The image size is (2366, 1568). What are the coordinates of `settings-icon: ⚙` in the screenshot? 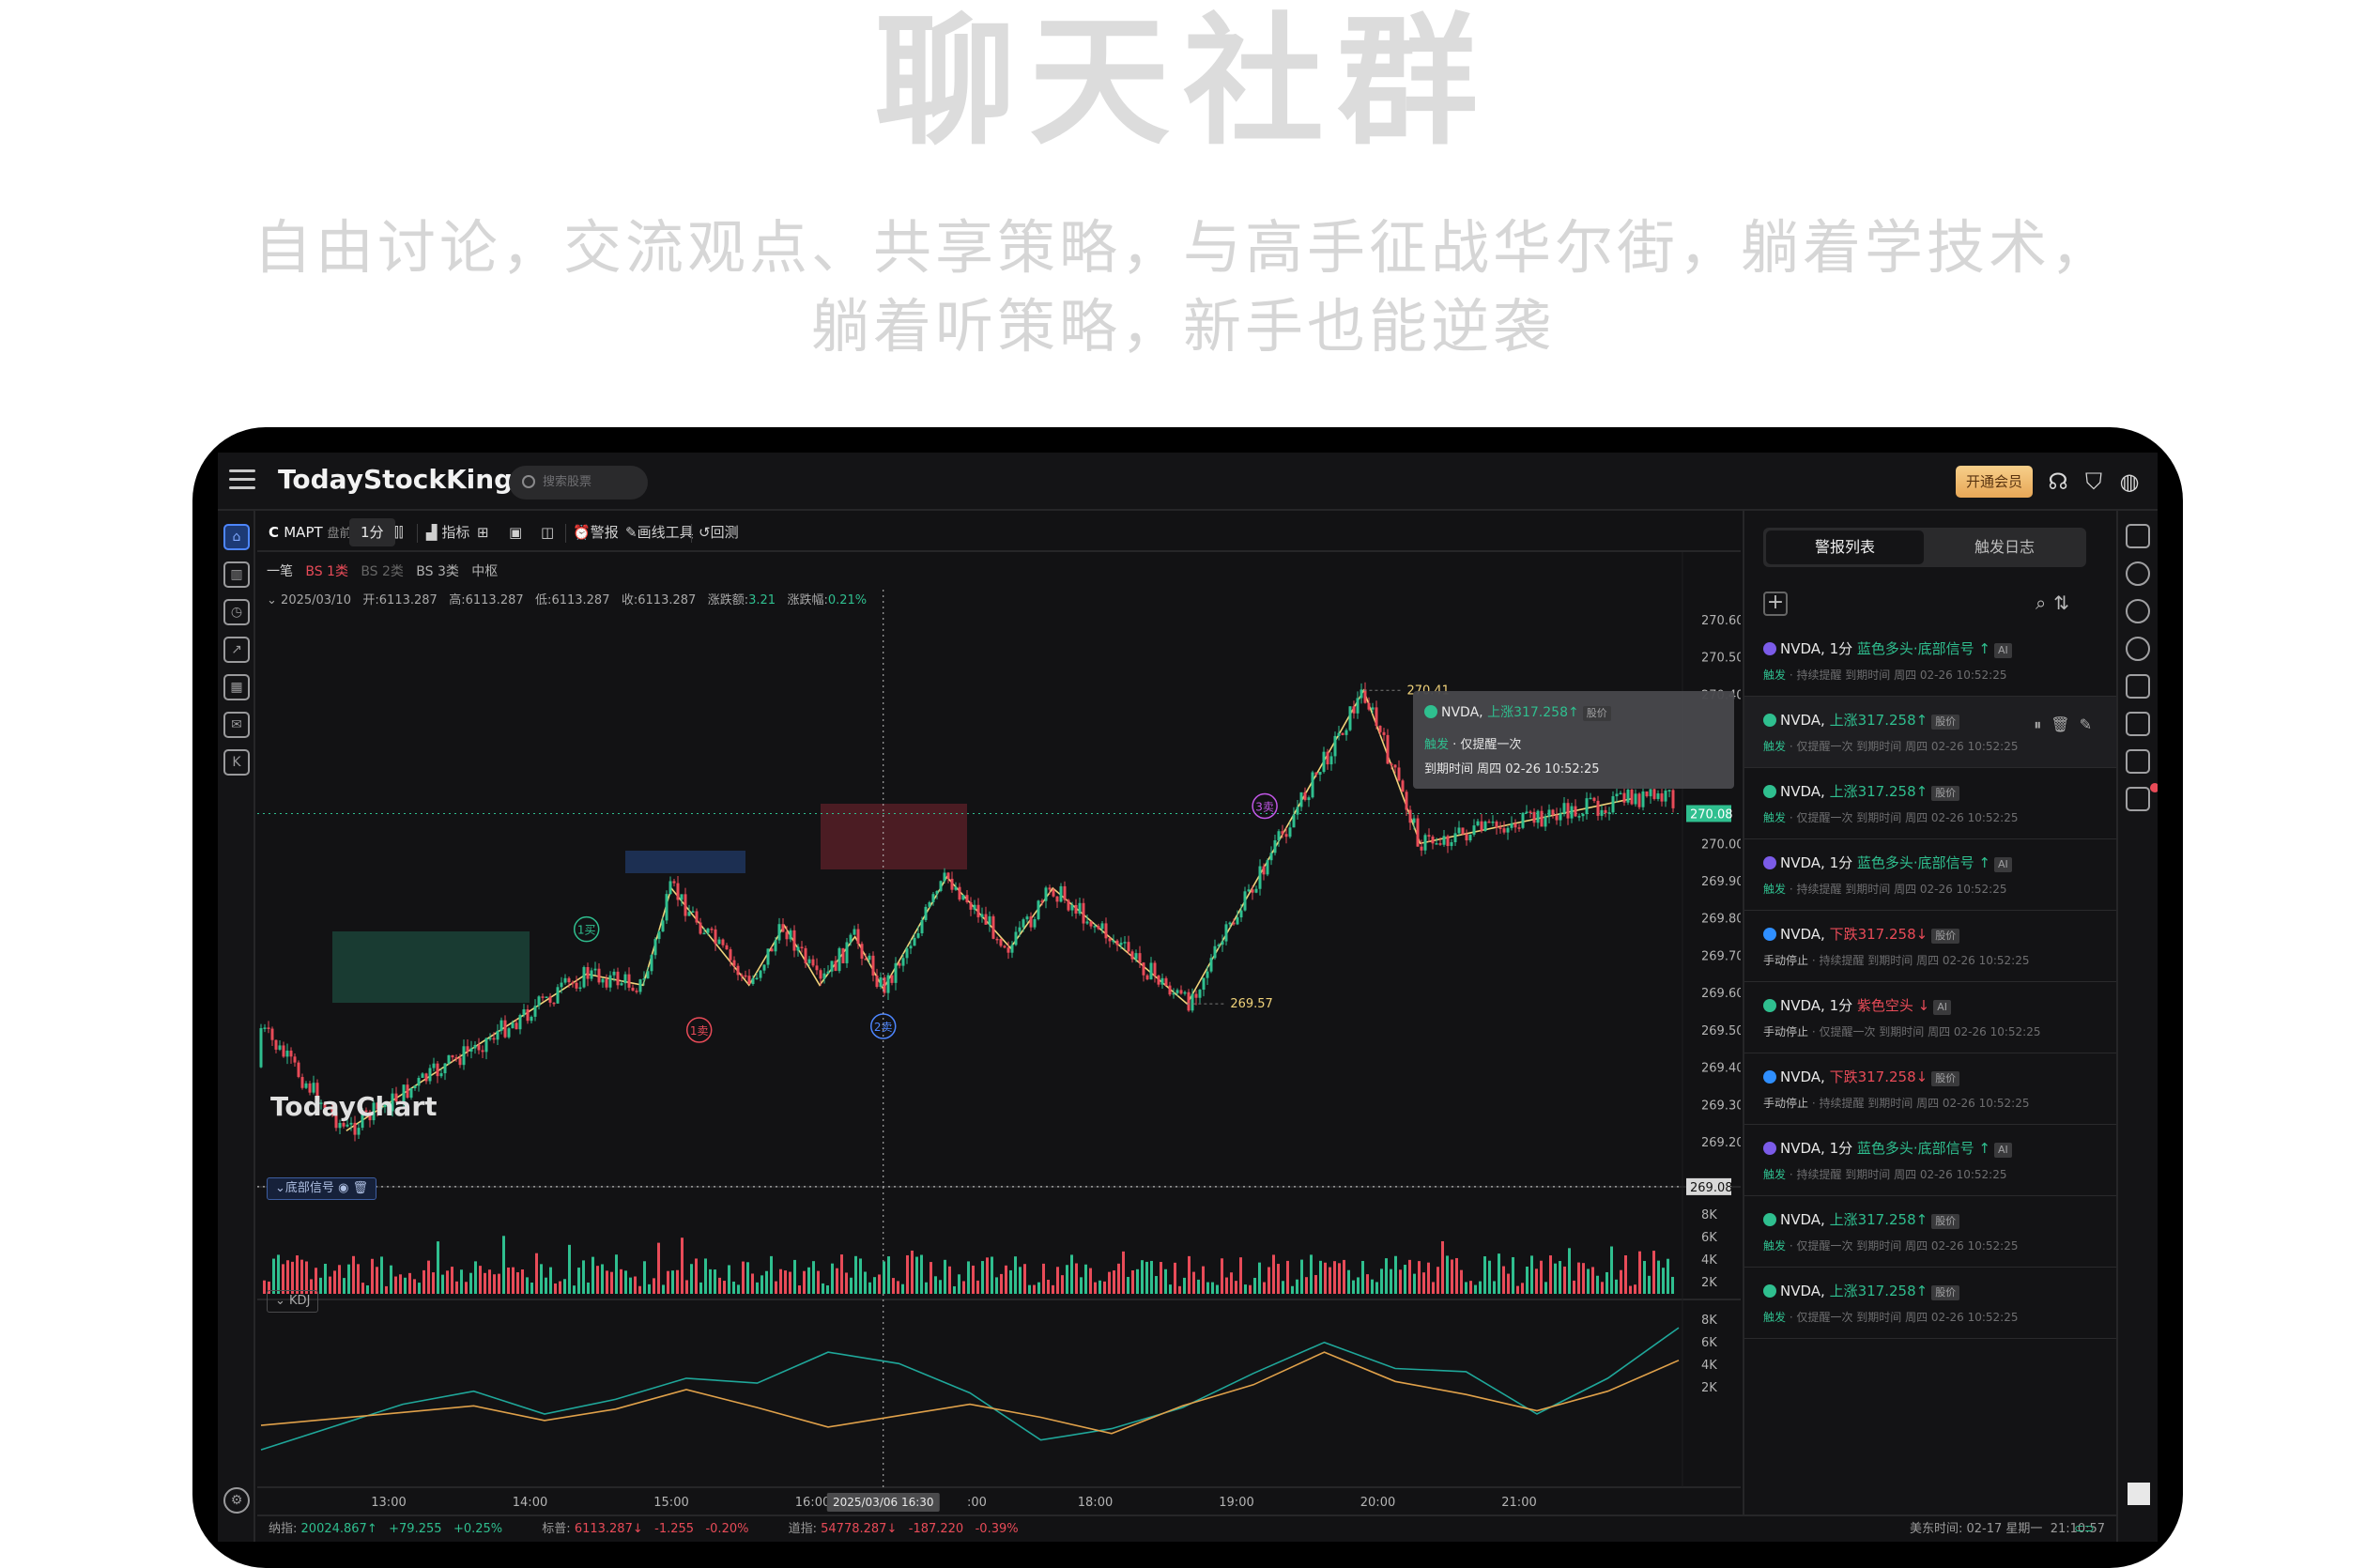 It's located at (237, 1501).